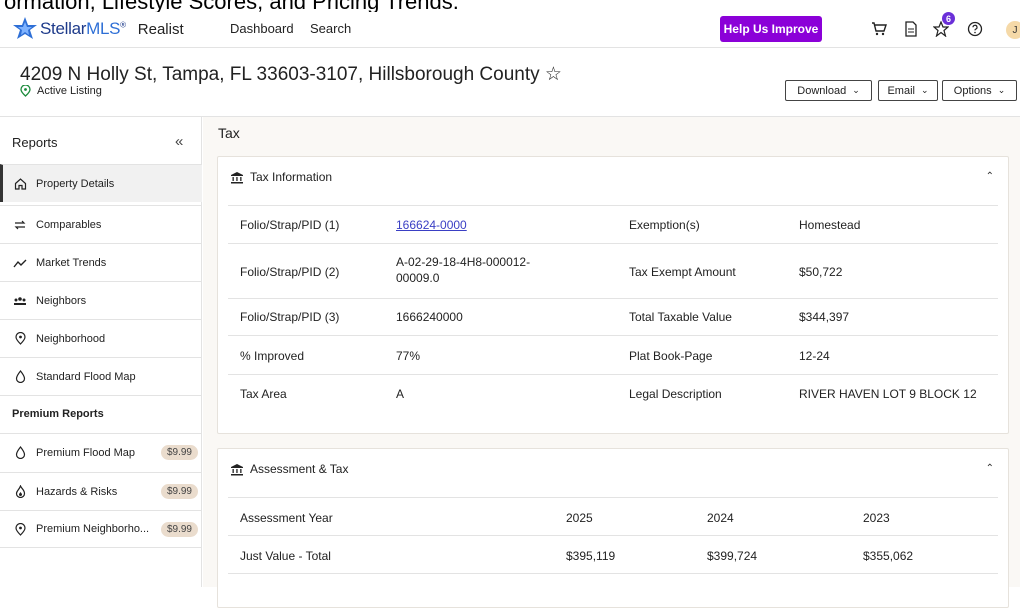 This screenshot has height=608, width=1020. I want to click on column-header: 2025, so click(579, 518).